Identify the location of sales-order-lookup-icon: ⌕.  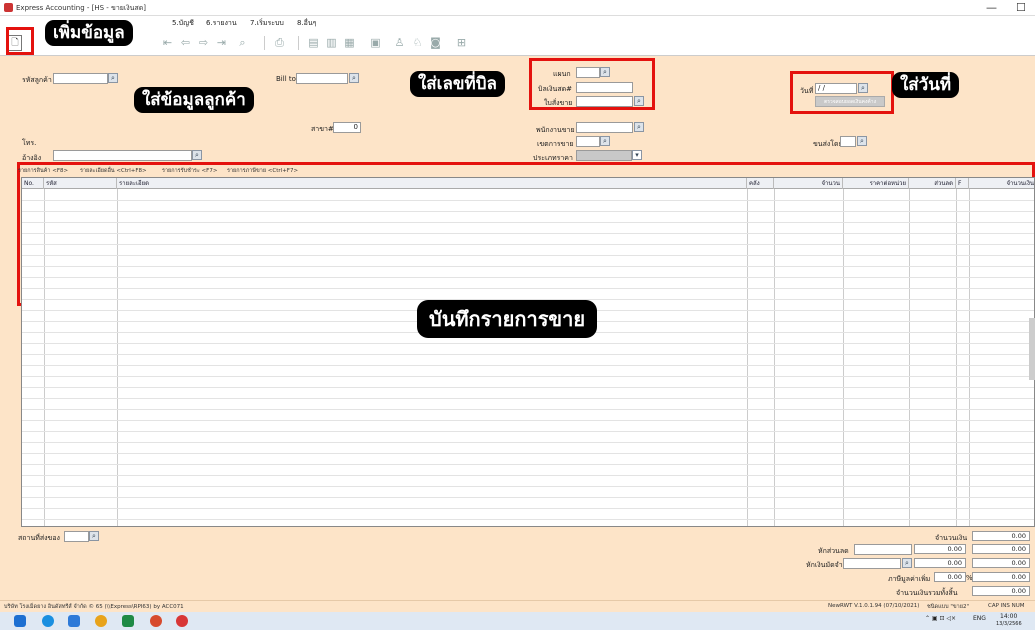
(639, 101).